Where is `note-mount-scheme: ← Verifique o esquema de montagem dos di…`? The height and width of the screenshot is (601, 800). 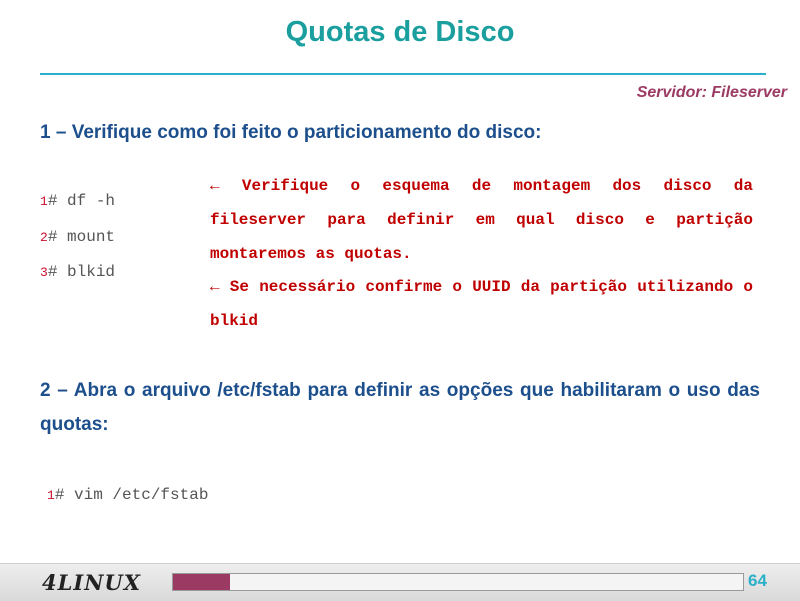
note-mount-scheme: ← Verifique o esquema de montagem dos di… is located at coordinates (481, 220).